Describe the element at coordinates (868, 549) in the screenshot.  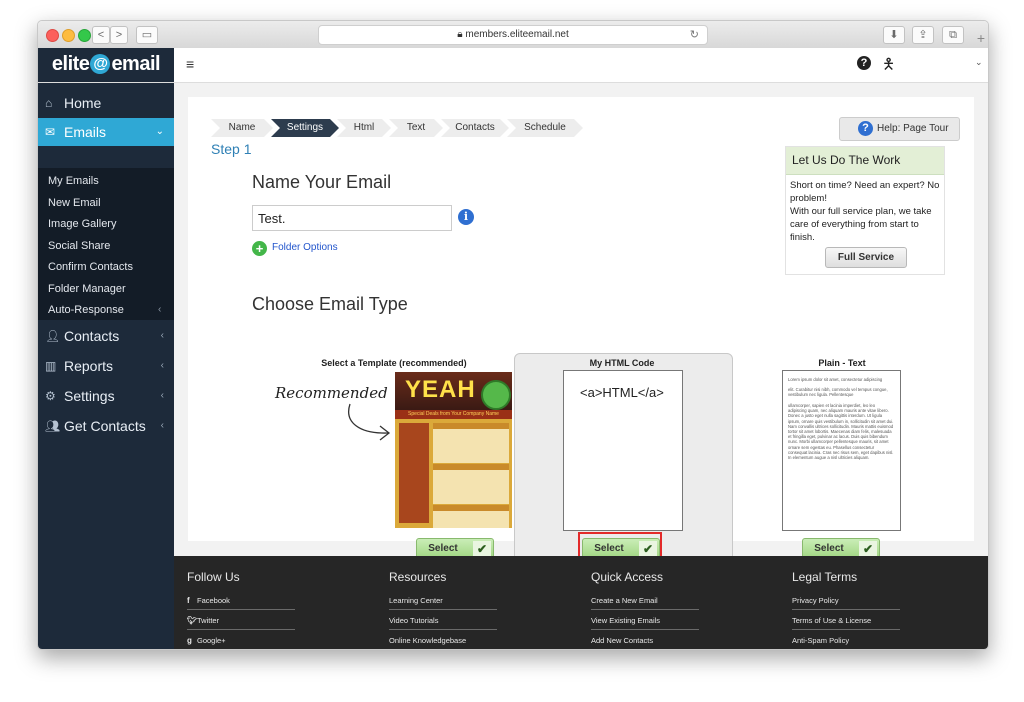
I see `checkmark-icon: ✔` at that location.